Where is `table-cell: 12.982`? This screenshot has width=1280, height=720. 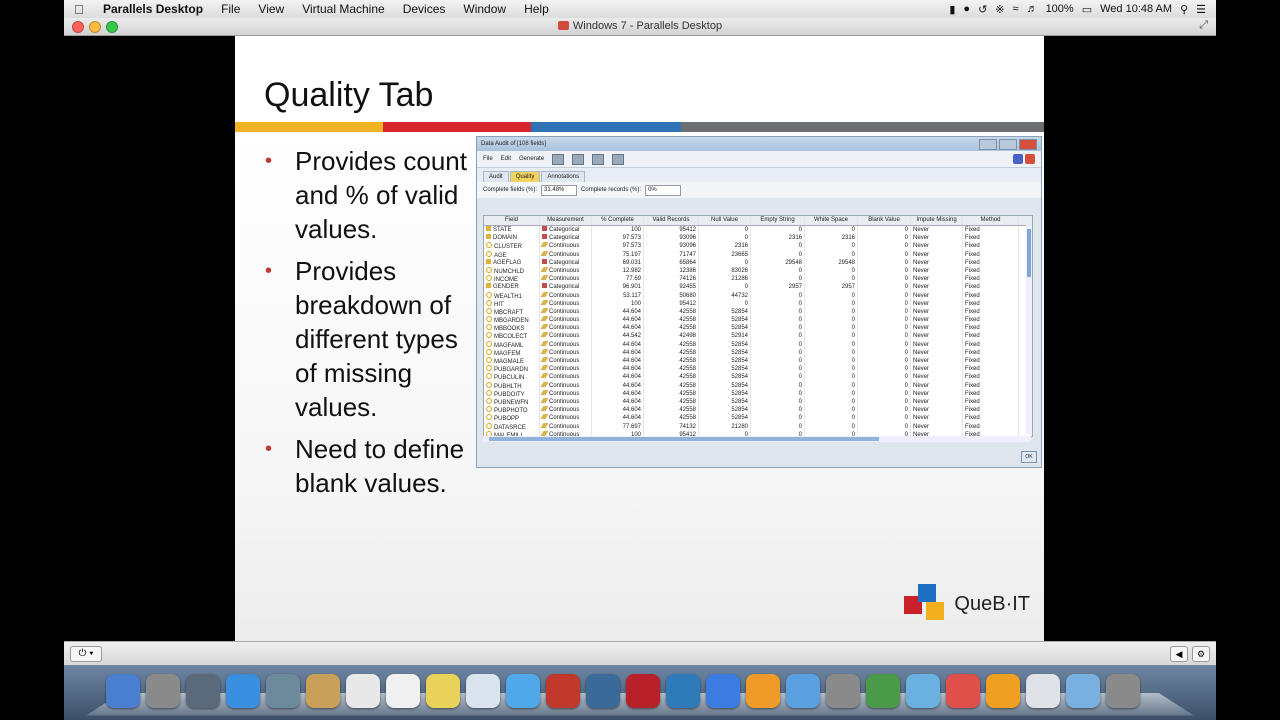 table-cell: 12.982 is located at coordinates (618, 271).